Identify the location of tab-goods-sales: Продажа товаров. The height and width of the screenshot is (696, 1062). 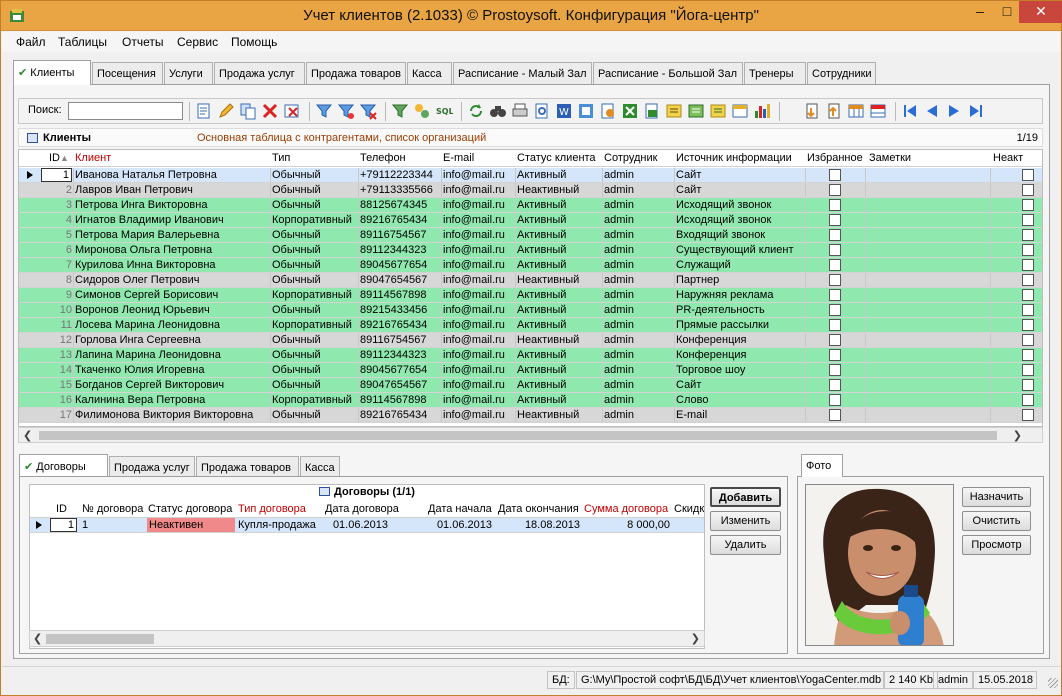
(356, 73).